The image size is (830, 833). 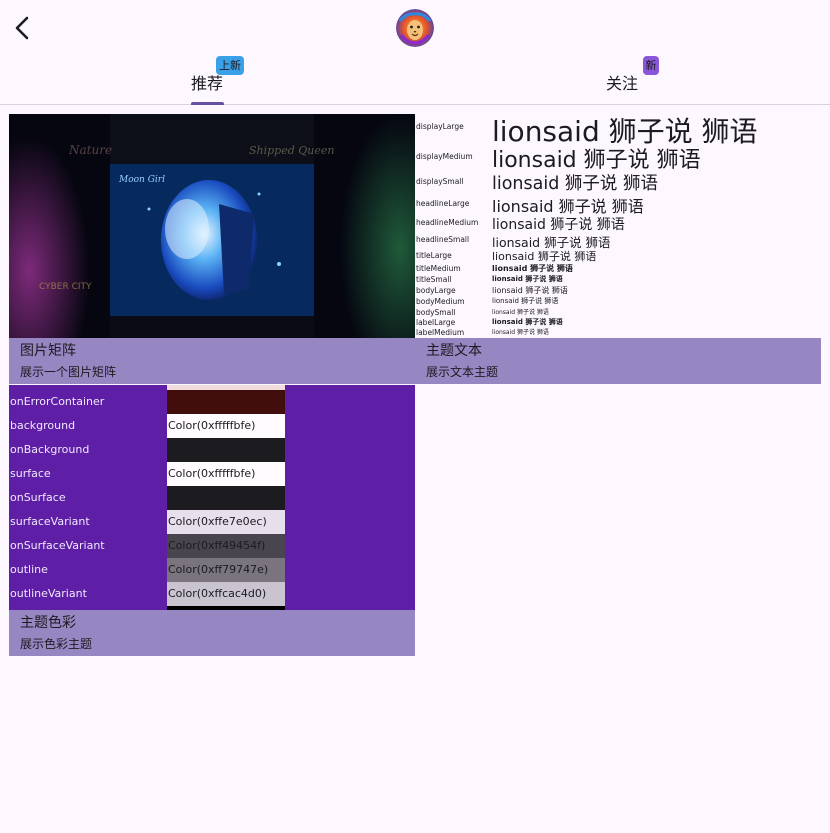 What do you see at coordinates (141, 180) in the screenshot?
I see `poster-title: Moon Girl` at bounding box center [141, 180].